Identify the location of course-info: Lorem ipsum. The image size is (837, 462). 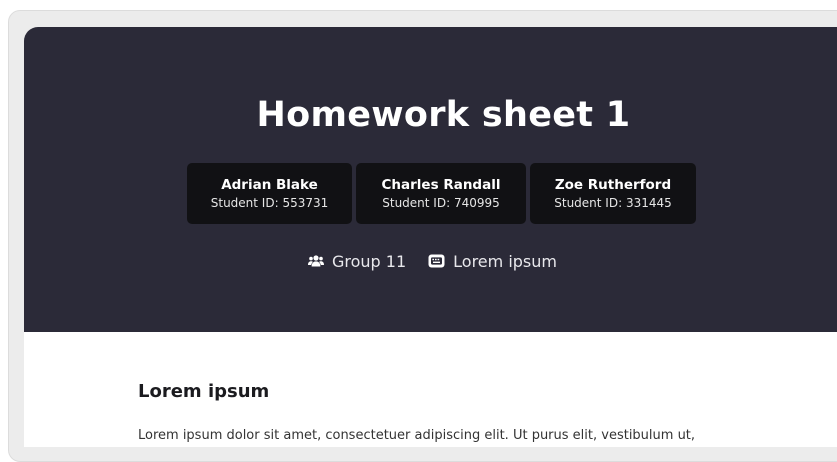
(492, 261).